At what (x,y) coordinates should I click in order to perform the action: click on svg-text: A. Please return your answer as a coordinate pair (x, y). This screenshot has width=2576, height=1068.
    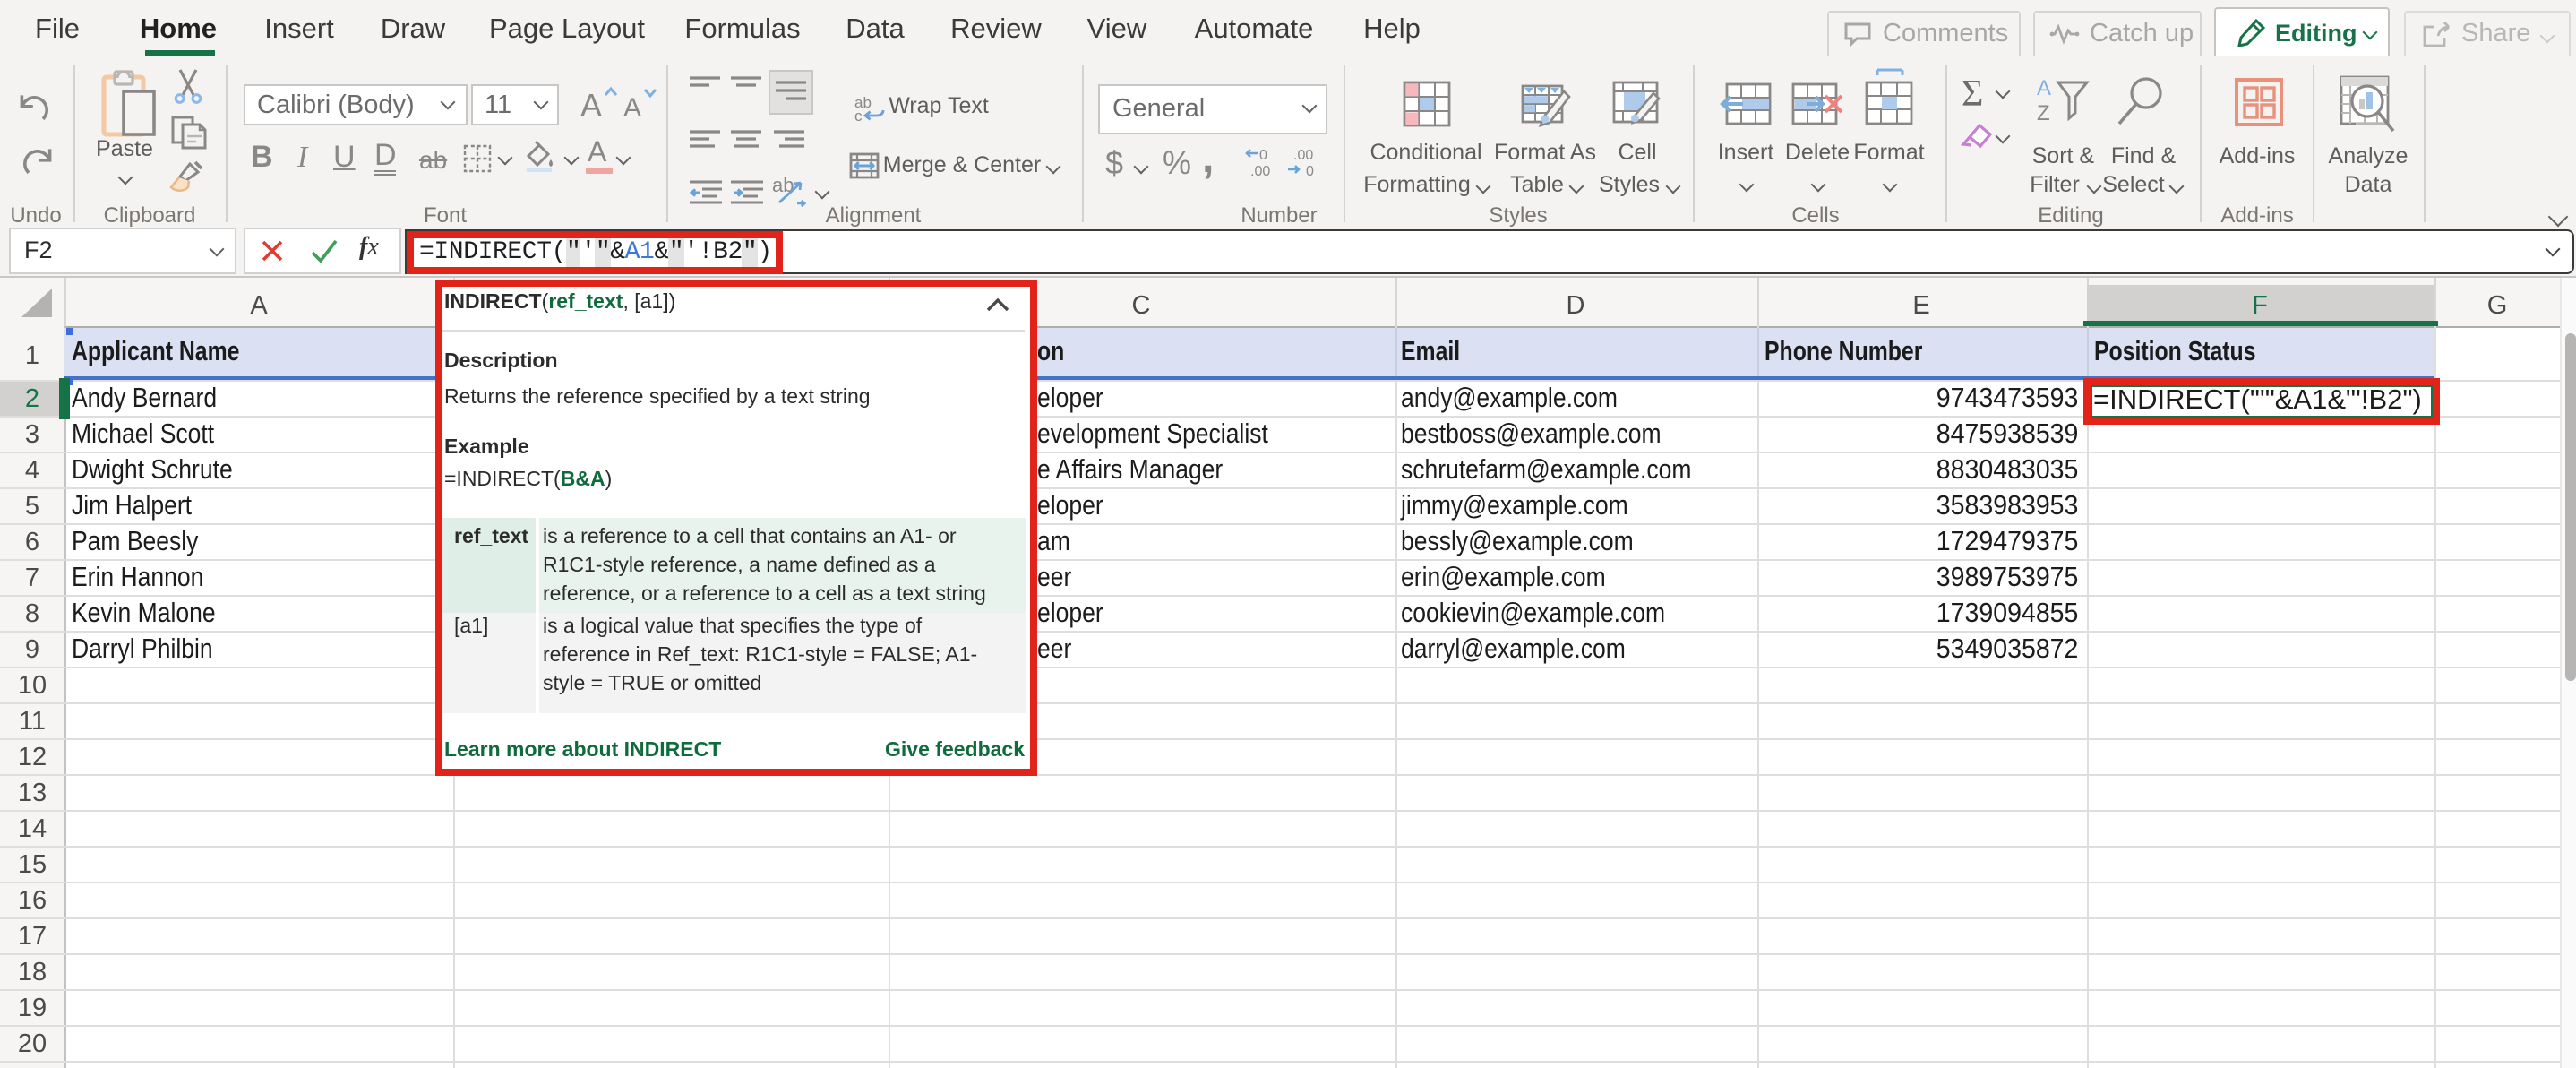
    Looking at the image, I should click on (2043, 87).